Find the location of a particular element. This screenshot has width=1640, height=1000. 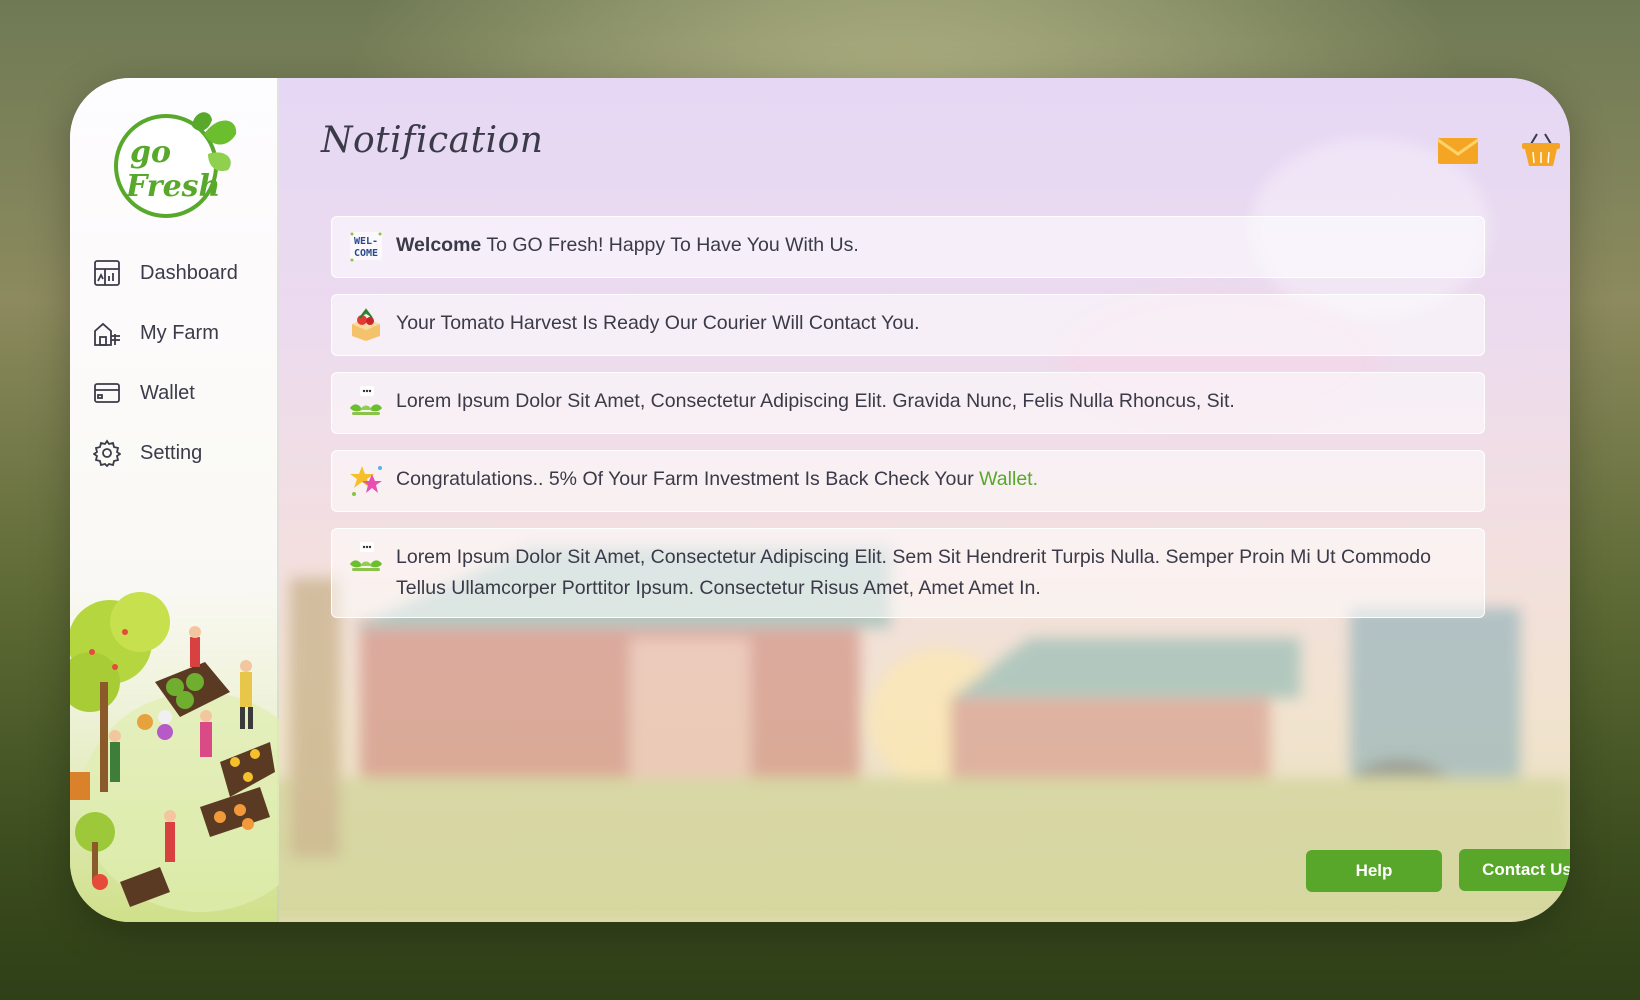

gear-icon is located at coordinates (107, 453).